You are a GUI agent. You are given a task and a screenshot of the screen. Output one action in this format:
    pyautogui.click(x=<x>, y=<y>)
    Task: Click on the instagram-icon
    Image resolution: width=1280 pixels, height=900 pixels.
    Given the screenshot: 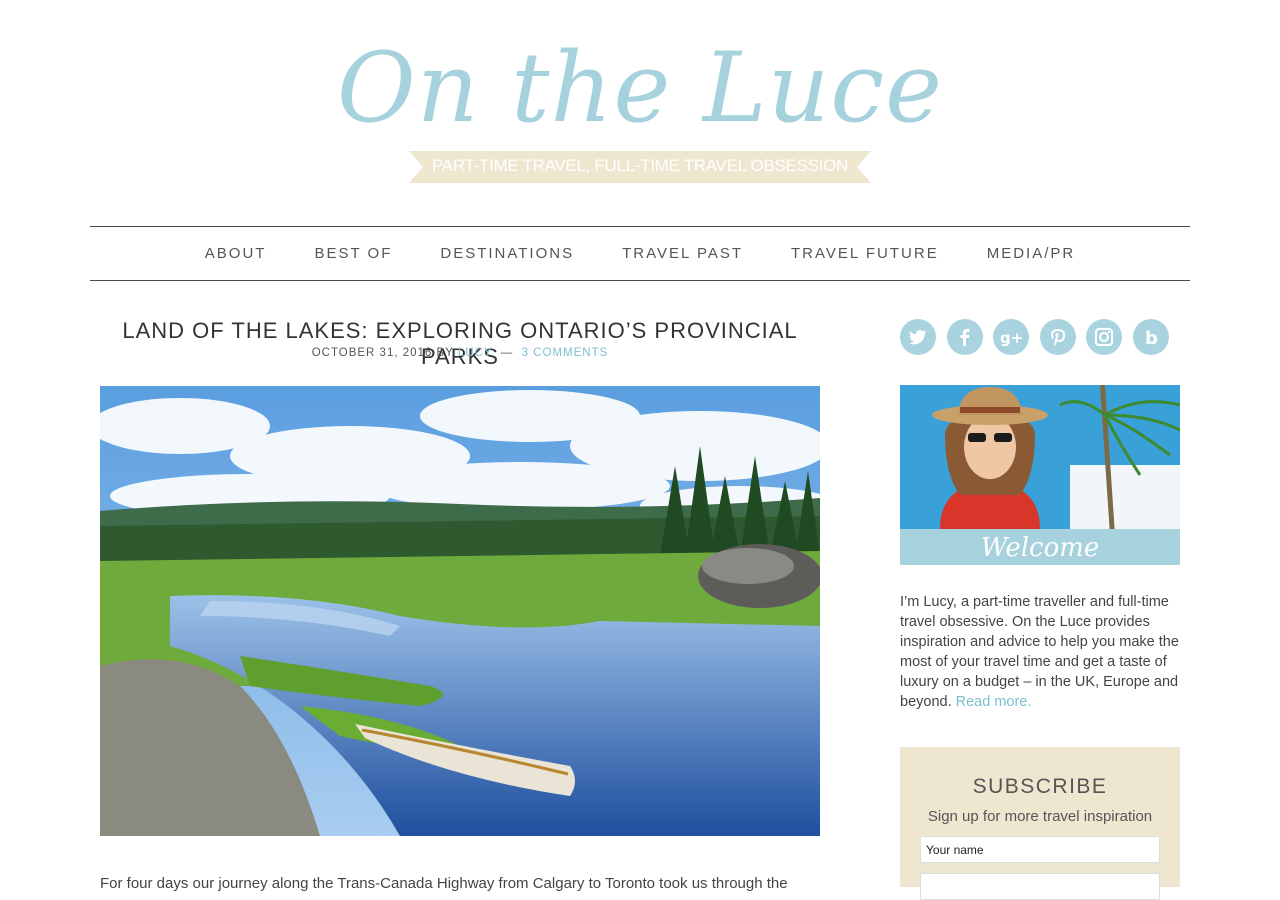 What is the action you would take?
    pyautogui.click(x=1104, y=337)
    